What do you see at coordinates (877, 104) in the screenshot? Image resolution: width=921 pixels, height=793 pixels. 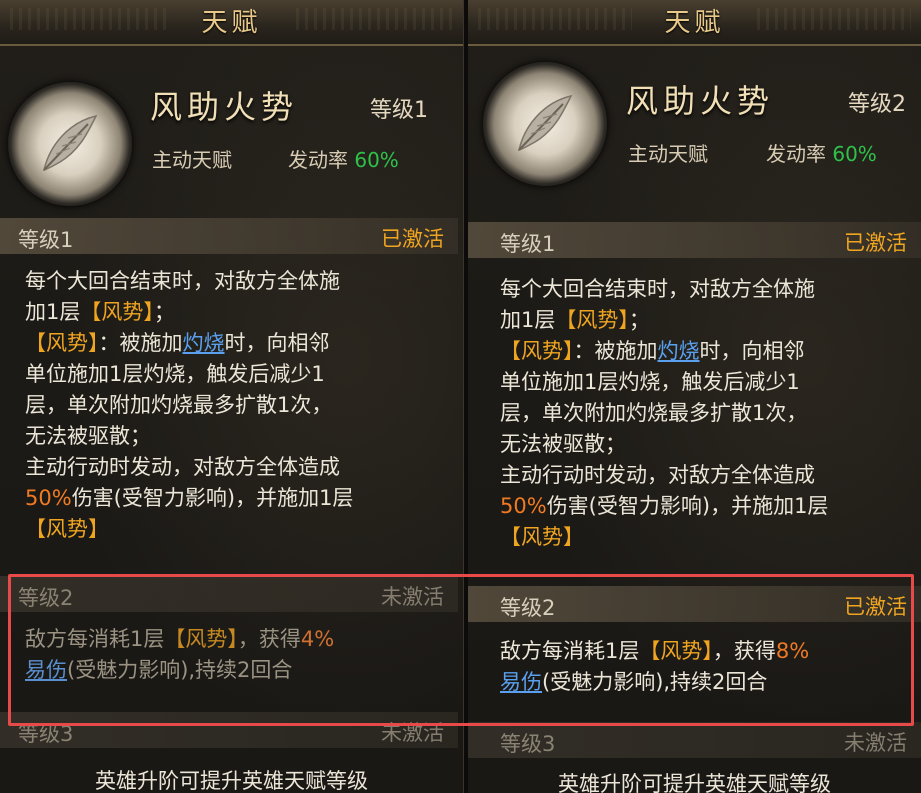 I see `skill-level: 等级2` at bounding box center [877, 104].